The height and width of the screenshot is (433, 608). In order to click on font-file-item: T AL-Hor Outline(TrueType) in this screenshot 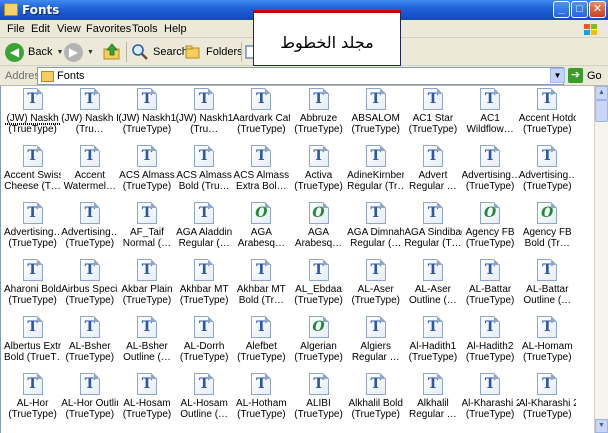, I will do `click(89, 399)`.